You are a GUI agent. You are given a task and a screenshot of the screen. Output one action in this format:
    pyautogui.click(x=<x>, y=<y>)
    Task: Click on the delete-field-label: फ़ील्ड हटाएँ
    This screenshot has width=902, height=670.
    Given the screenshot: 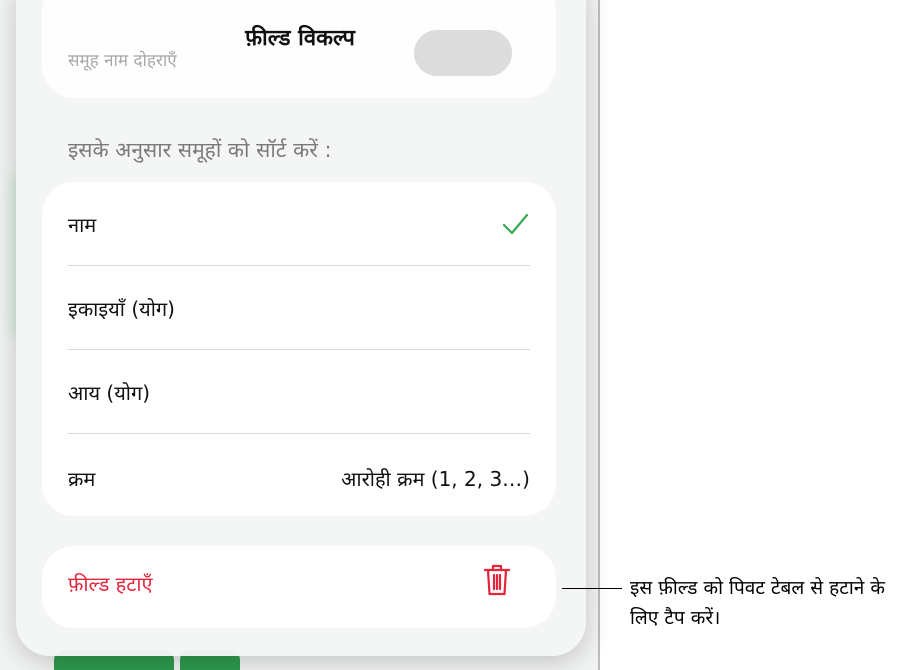 What is the action you would take?
    pyautogui.click(x=110, y=584)
    